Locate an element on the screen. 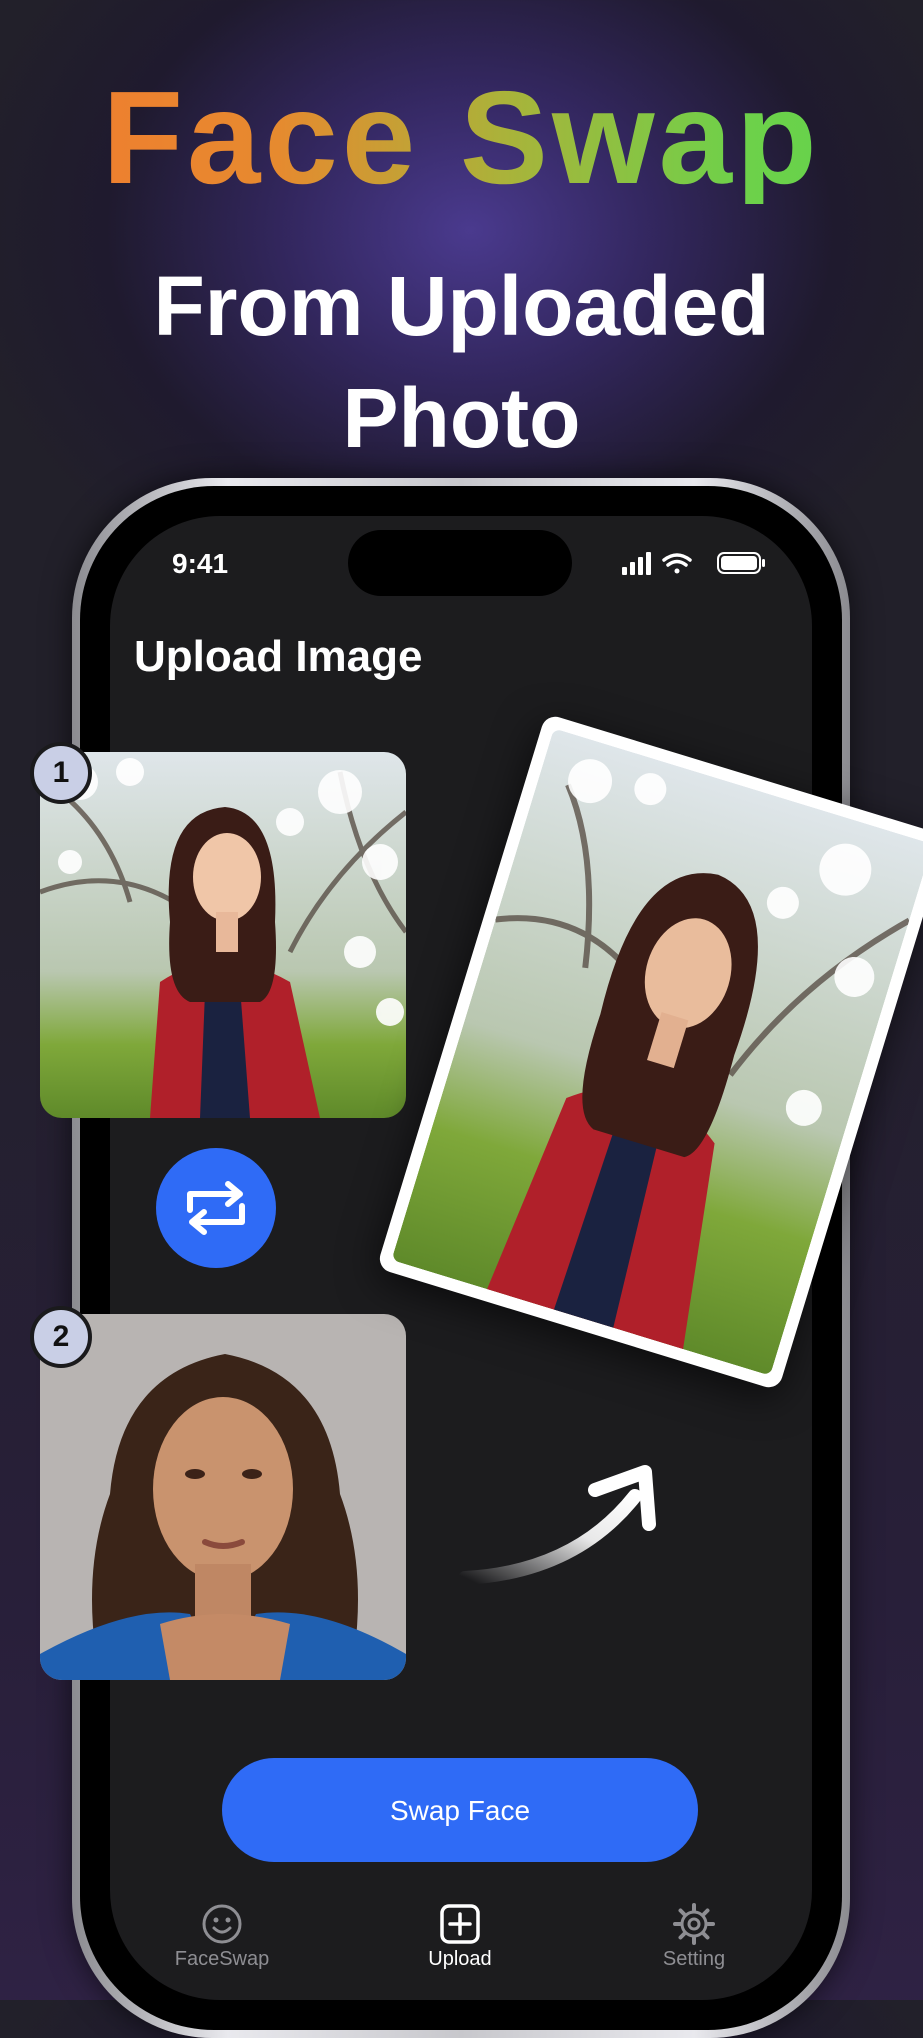 The height and width of the screenshot is (2038, 923). swap-arrows-icon is located at coordinates (216, 1208).